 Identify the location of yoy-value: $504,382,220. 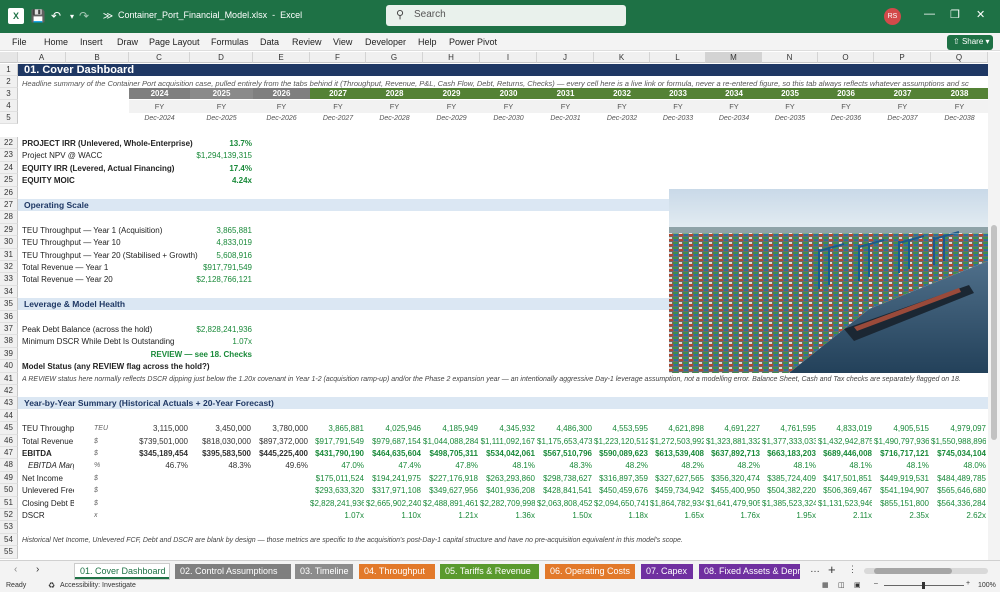
(789, 490).